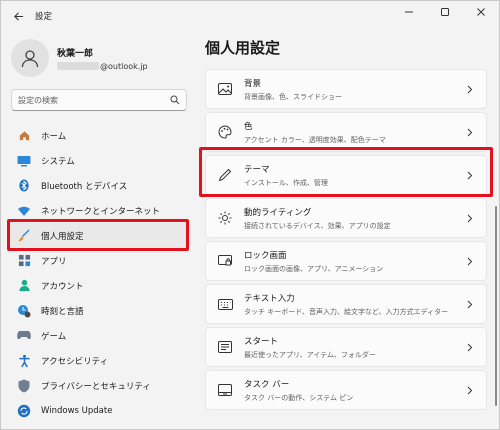 The image size is (500, 430). What do you see at coordinates (225, 261) in the screenshot?
I see `lock-screen-icon` at bounding box center [225, 261].